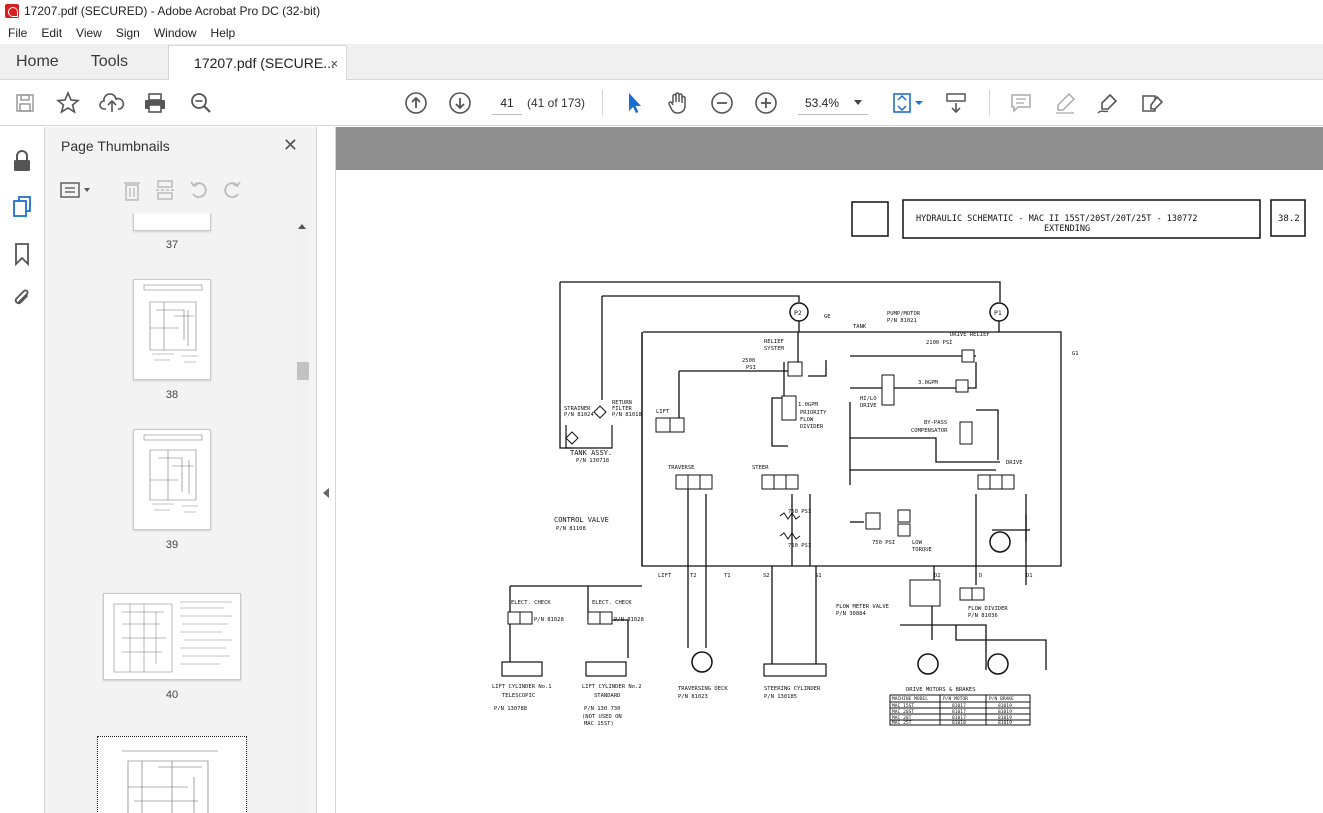  Describe the element at coordinates (612, 687) in the screenshot. I see `label-lift-cylinder-2: LIFT CYLINDER No.2` at that location.